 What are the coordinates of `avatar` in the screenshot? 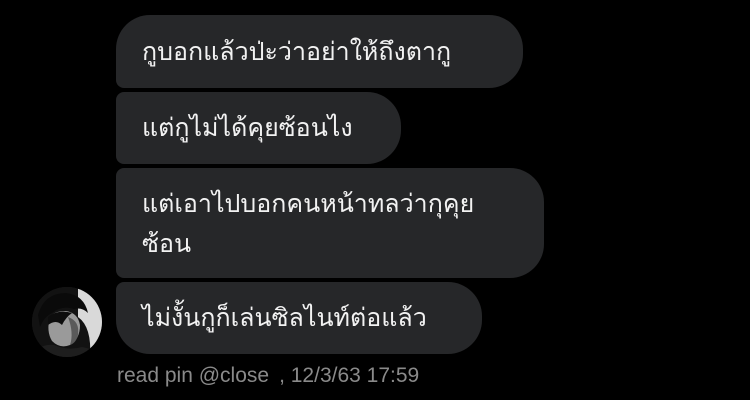 It's located at (67, 322).